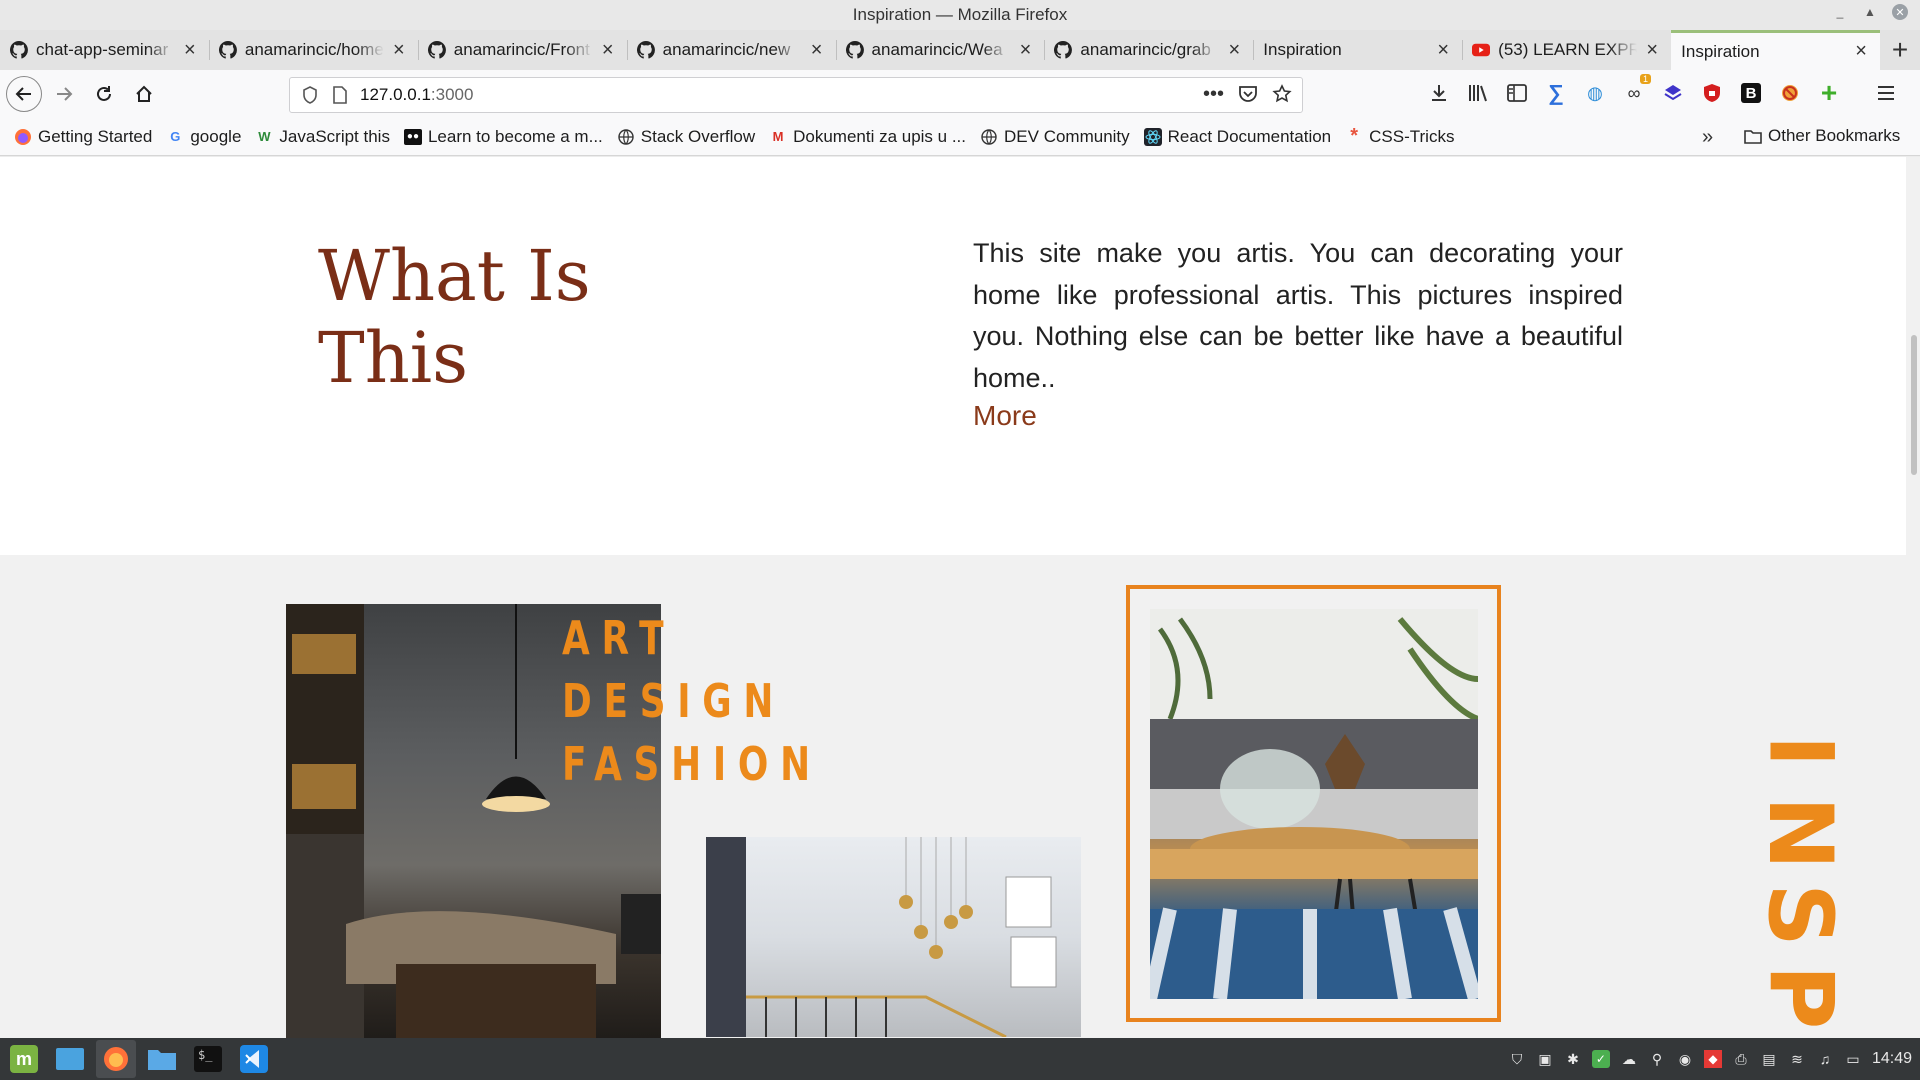 This screenshot has width=1920, height=1080. I want to click on tab: anamarincic/Wea ×, so click(940, 50).